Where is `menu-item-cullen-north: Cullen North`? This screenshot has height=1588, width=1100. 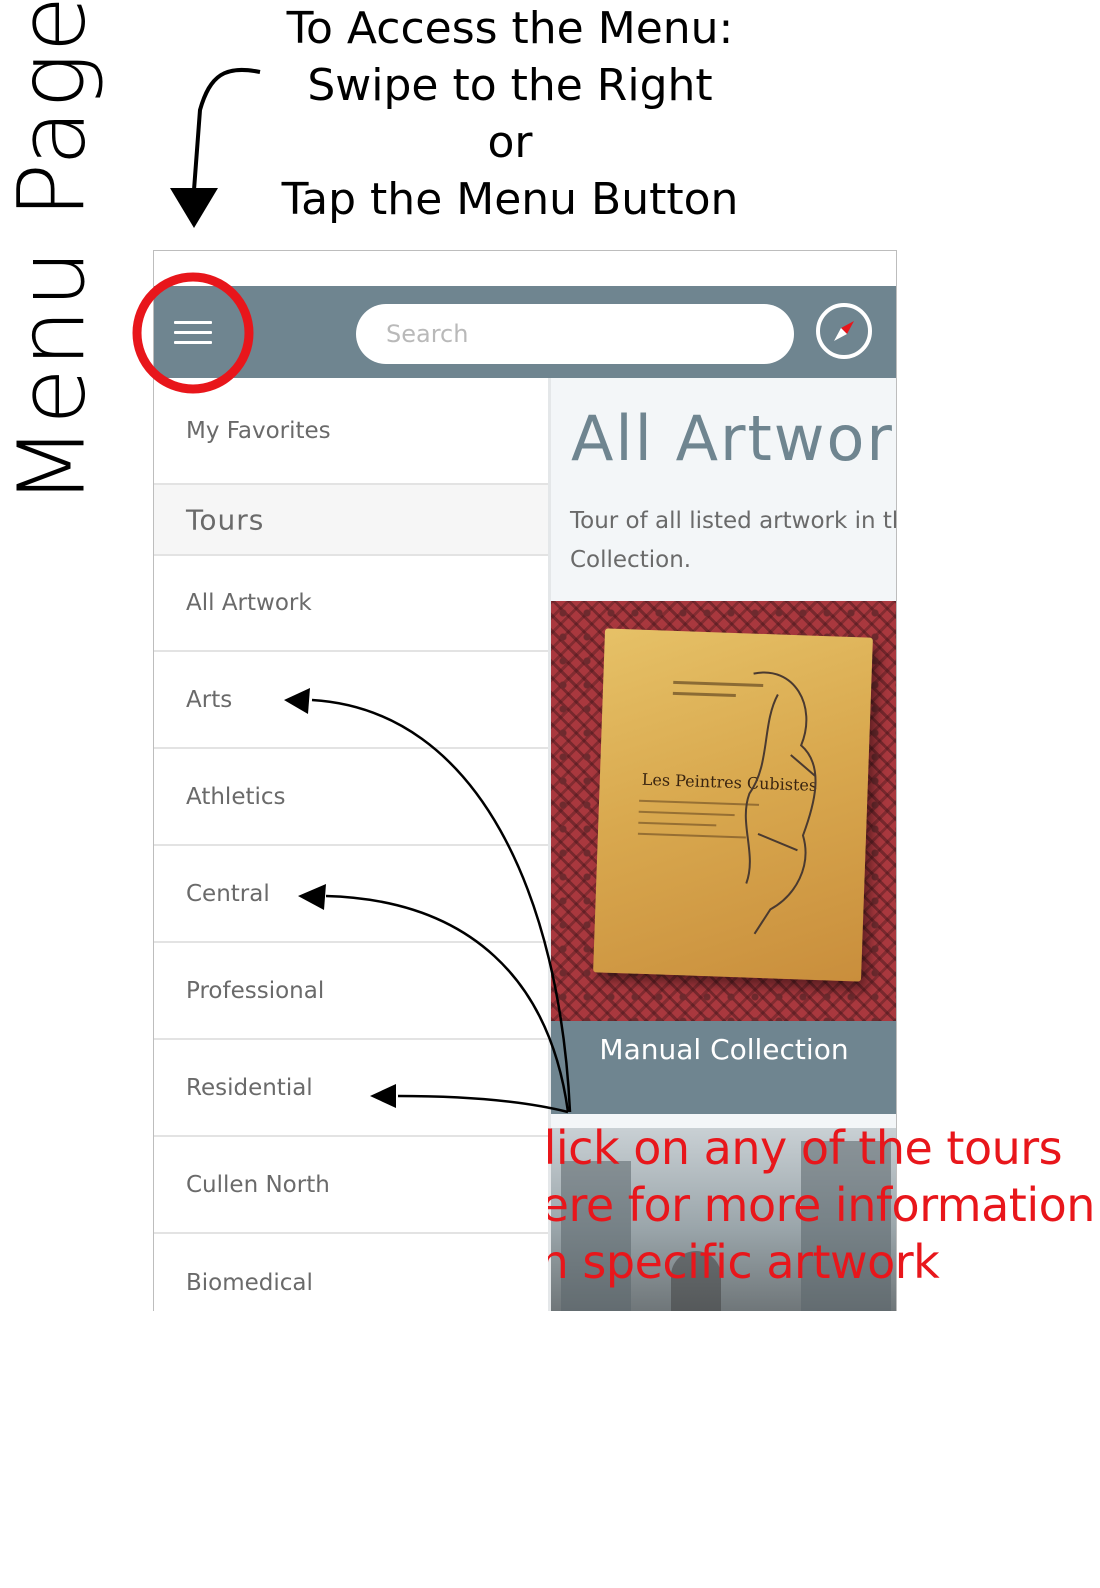
menu-item-cullen-north: Cullen North is located at coordinates (351, 1186).